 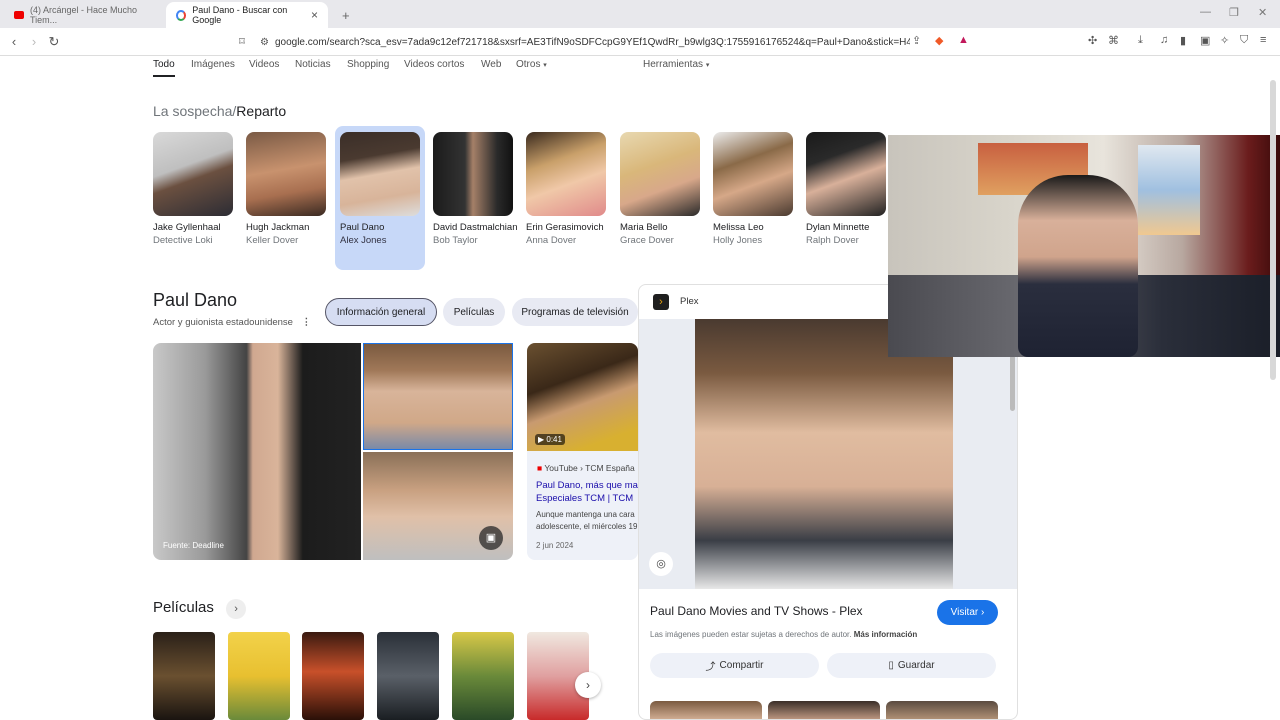 I want to click on chip-peliculas: Películas, so click(x=474, y=312).